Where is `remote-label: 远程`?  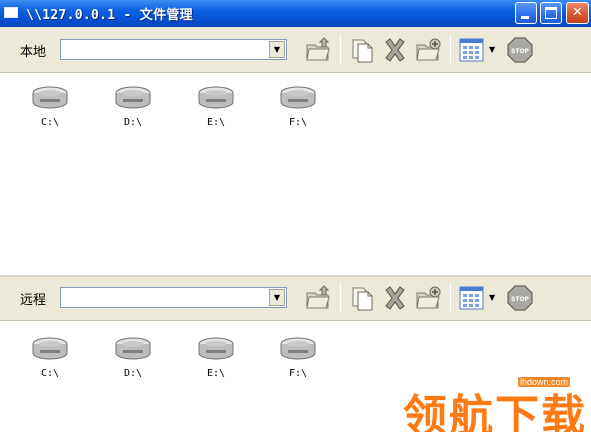
remote-label: 远程 is located at coordinates (33, 300).